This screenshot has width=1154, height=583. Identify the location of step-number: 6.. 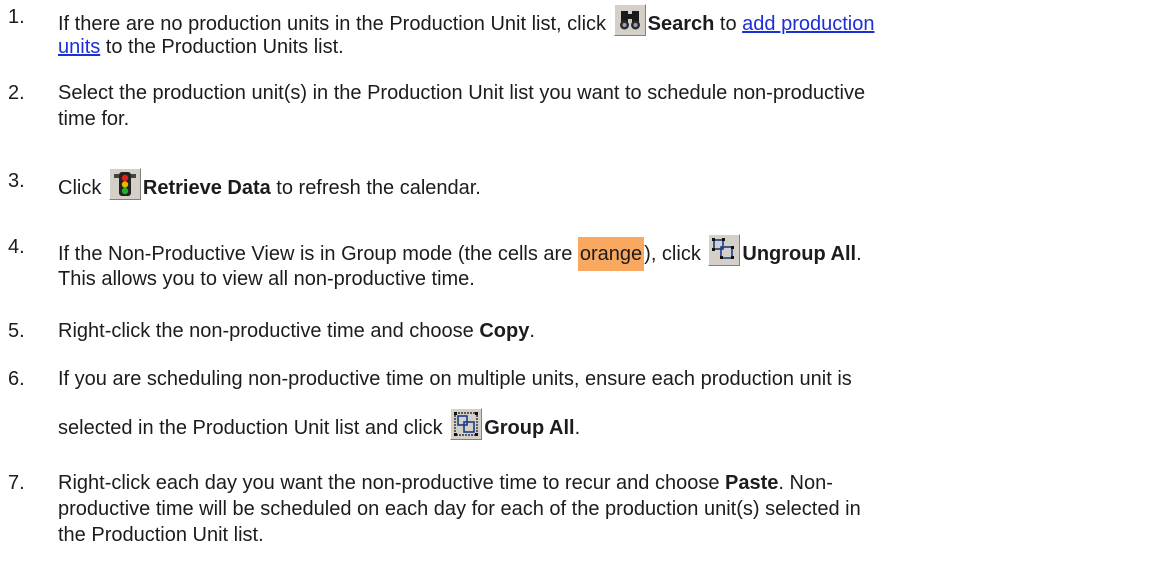
(16, 379).